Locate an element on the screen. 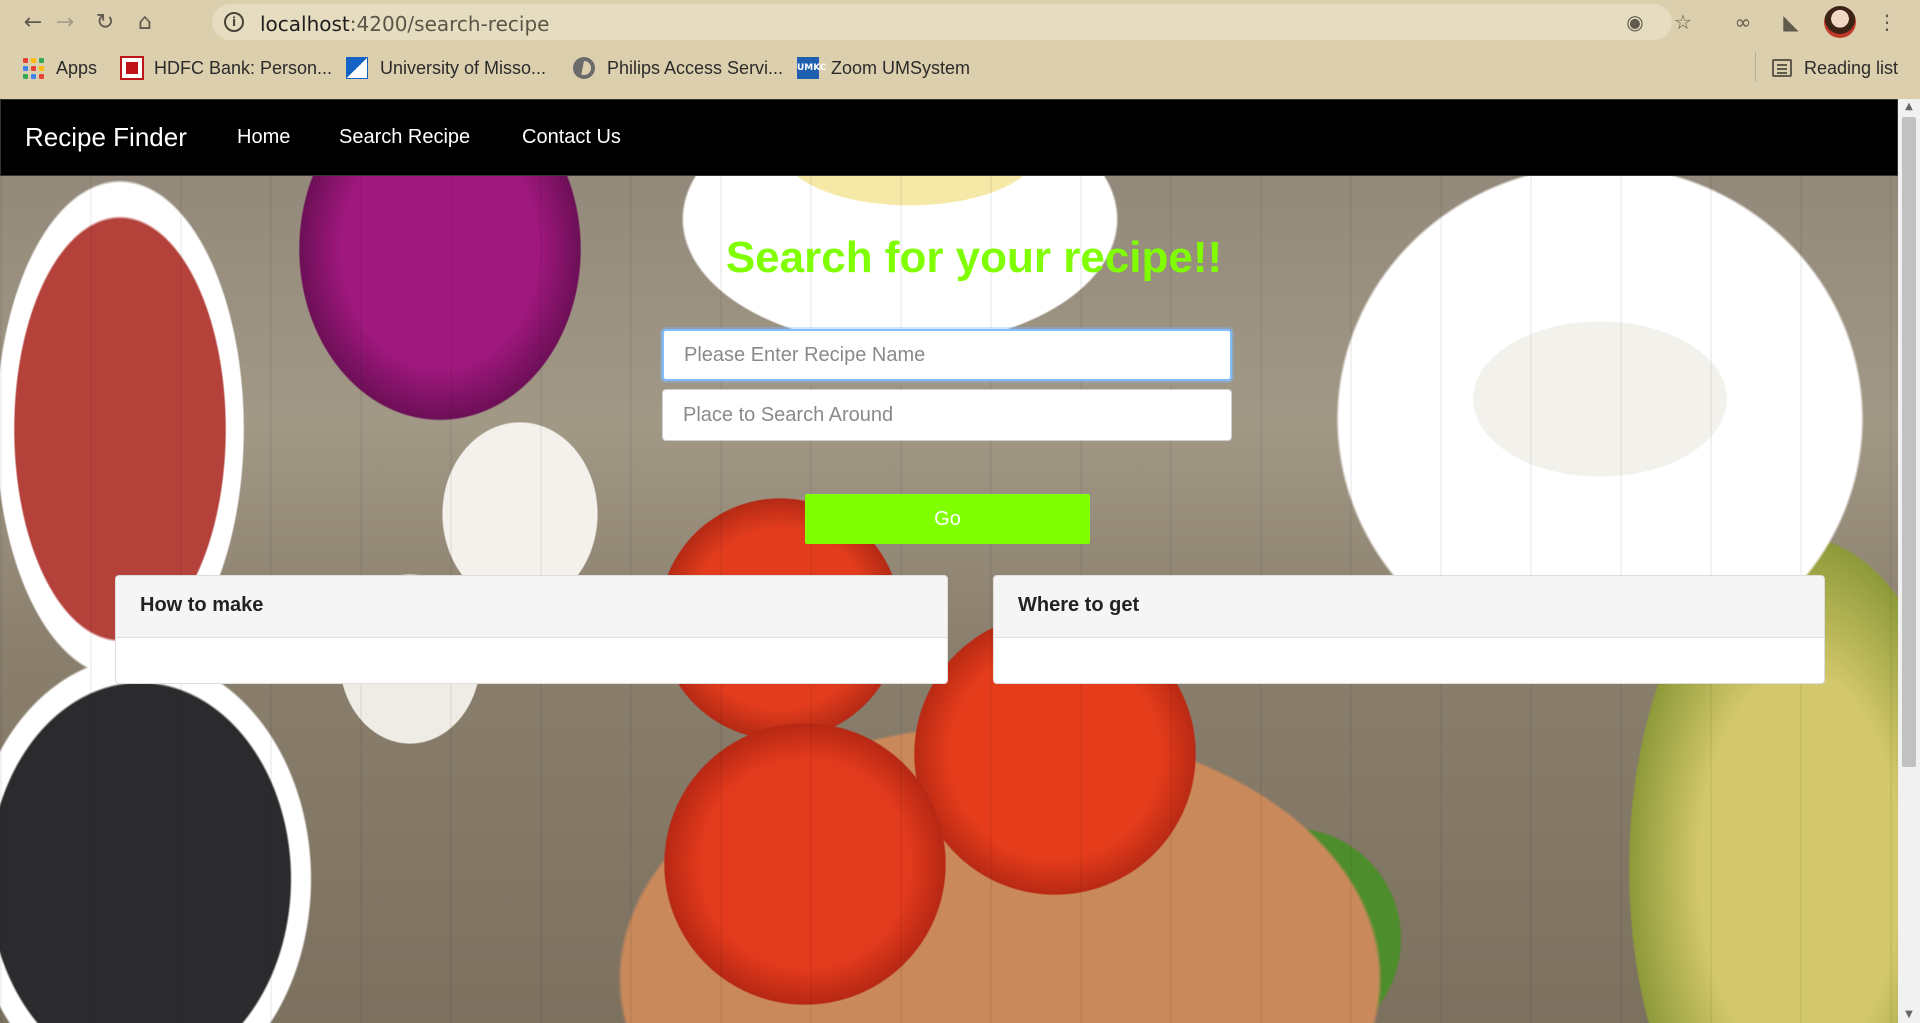  umkc-logo-icon: UMKC is located at coordinates (811, 68).